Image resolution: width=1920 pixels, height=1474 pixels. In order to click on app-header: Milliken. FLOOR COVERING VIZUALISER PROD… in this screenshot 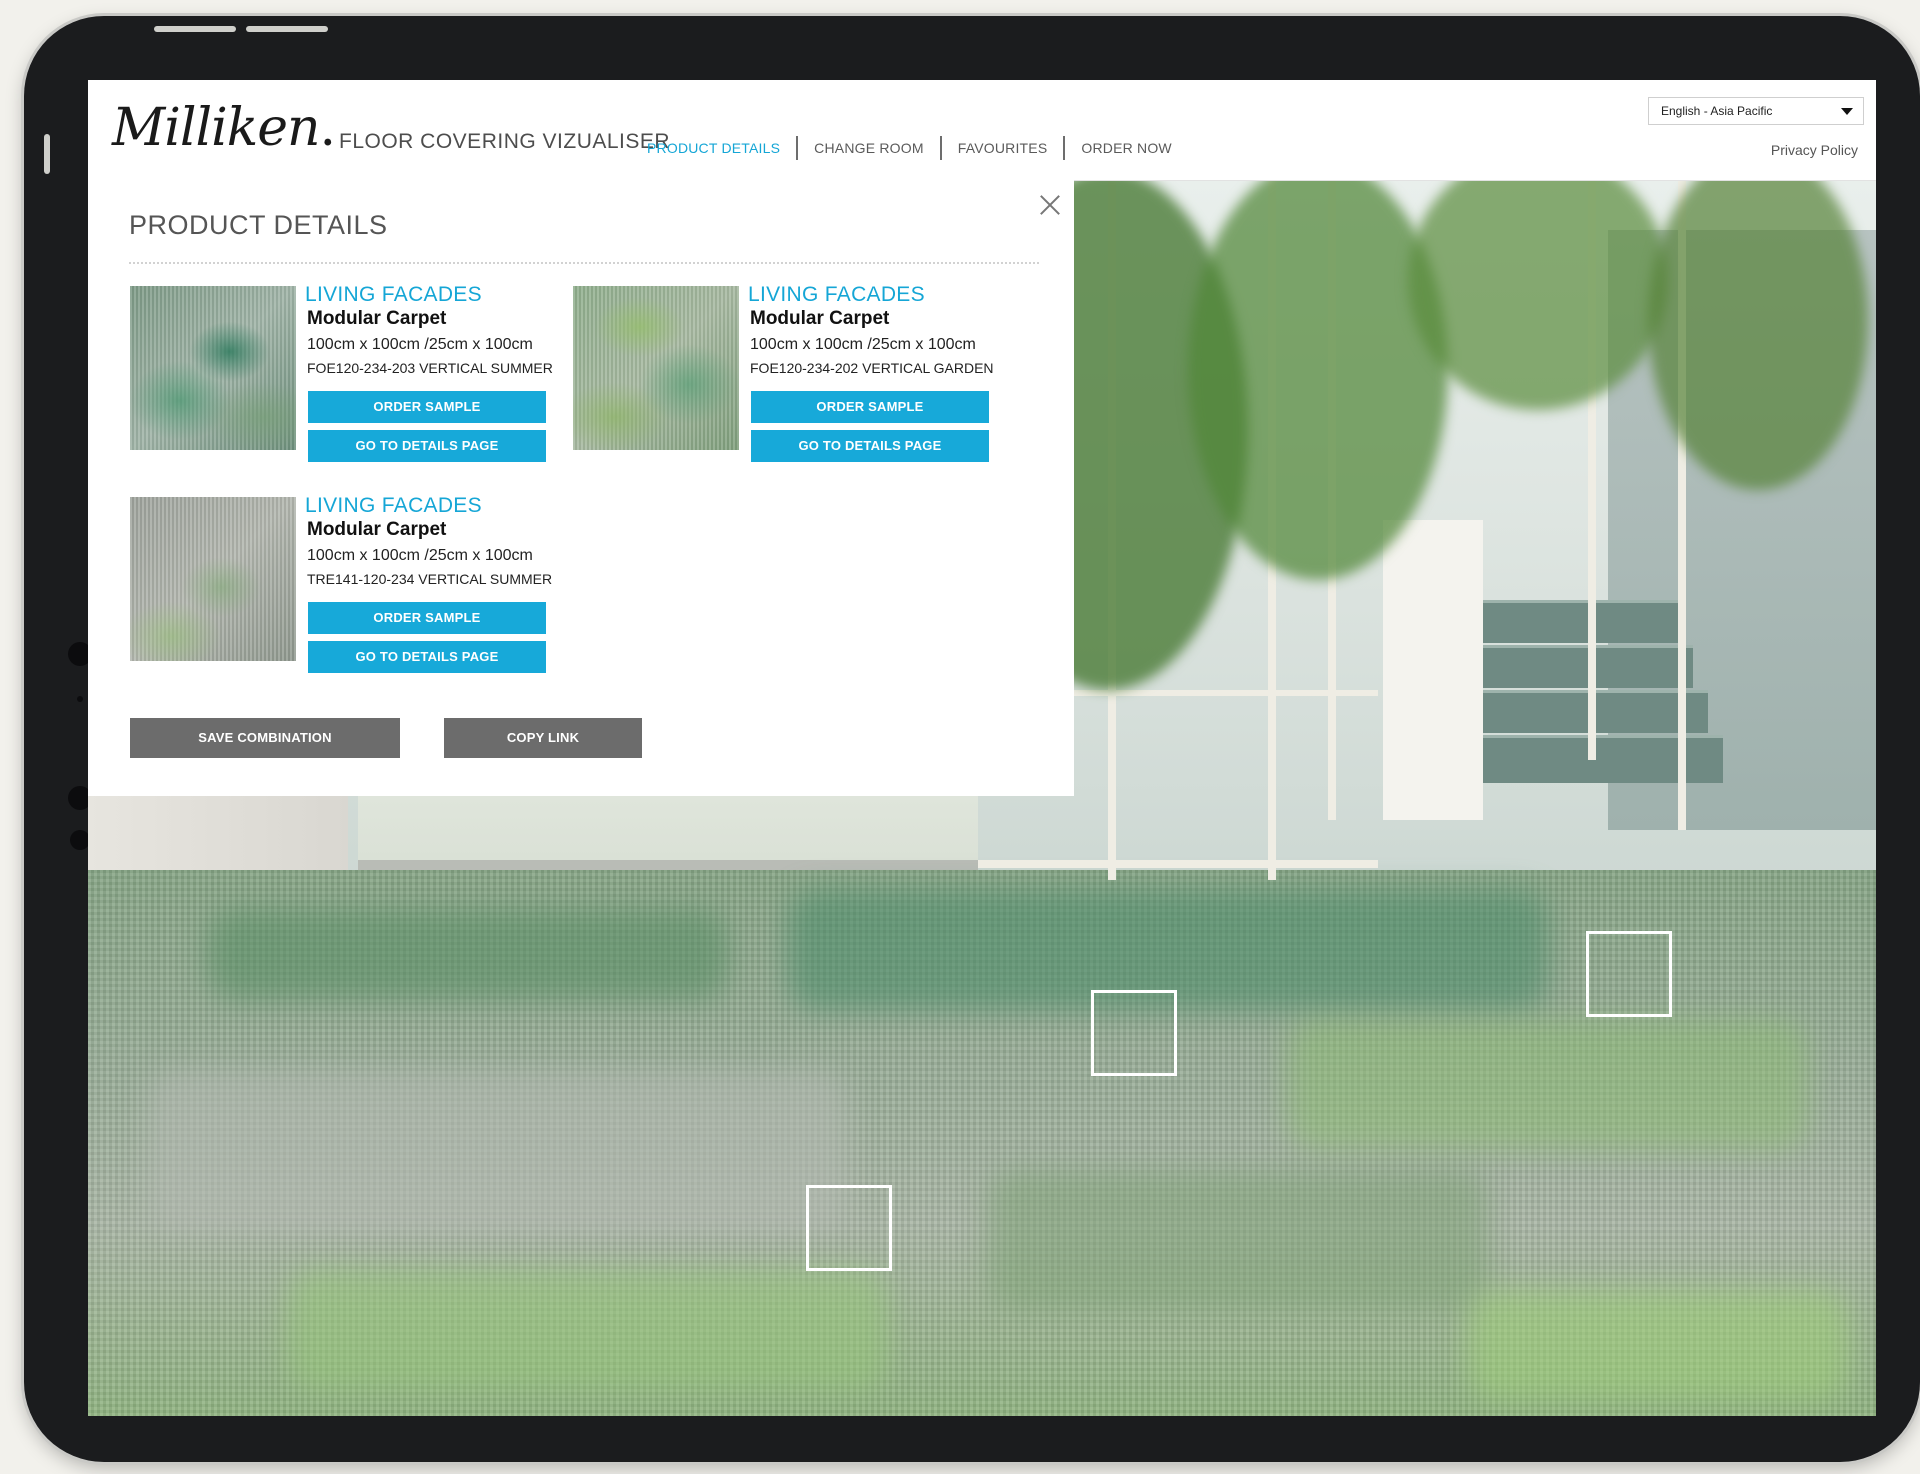, I will do `click(982, 130)`.